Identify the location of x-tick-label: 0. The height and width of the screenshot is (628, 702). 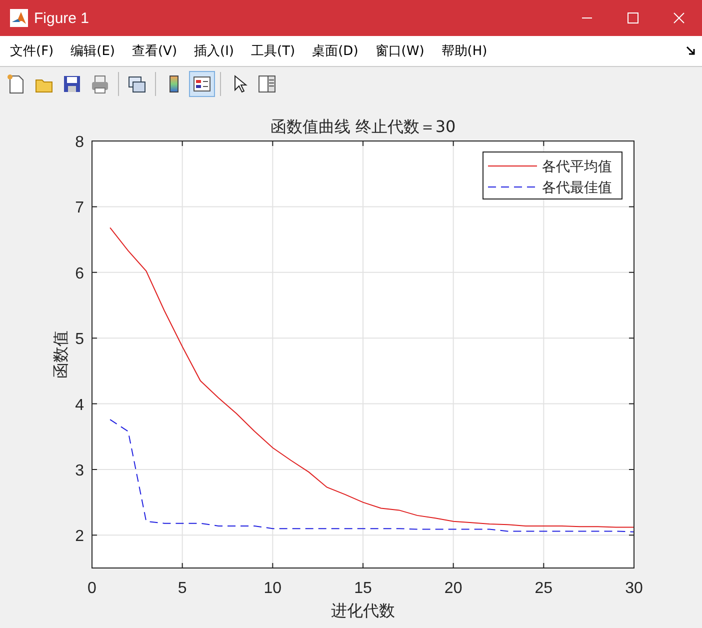
(92, 588).